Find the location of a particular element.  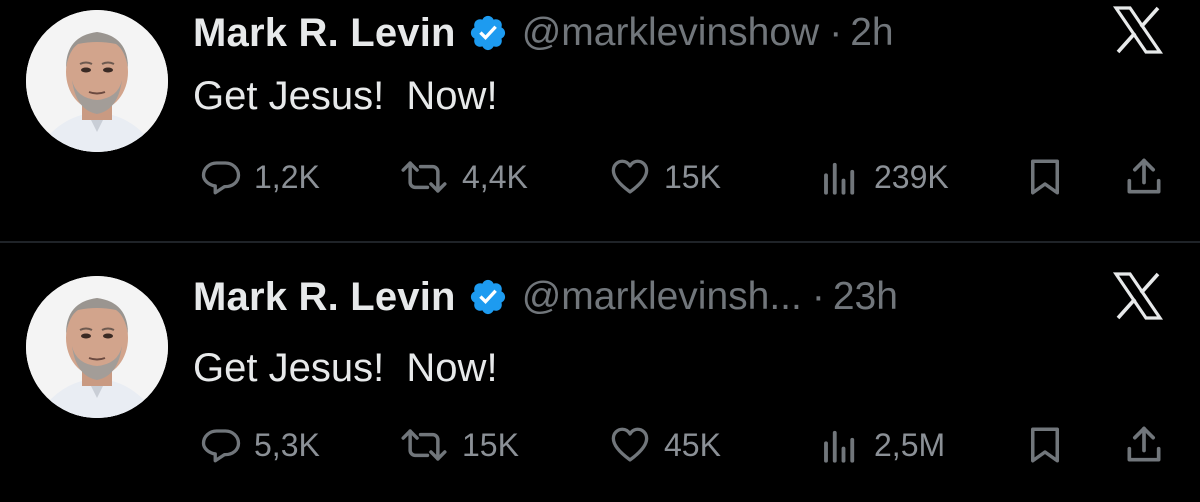

like-button: 15K is located at coordinates (664, 177).